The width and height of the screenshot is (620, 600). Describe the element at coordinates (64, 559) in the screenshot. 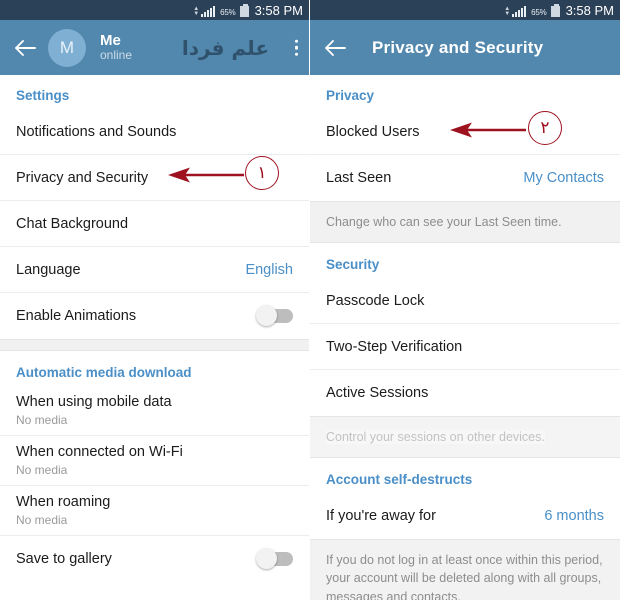

I see `list-item-label: Save to gallery` at that location.